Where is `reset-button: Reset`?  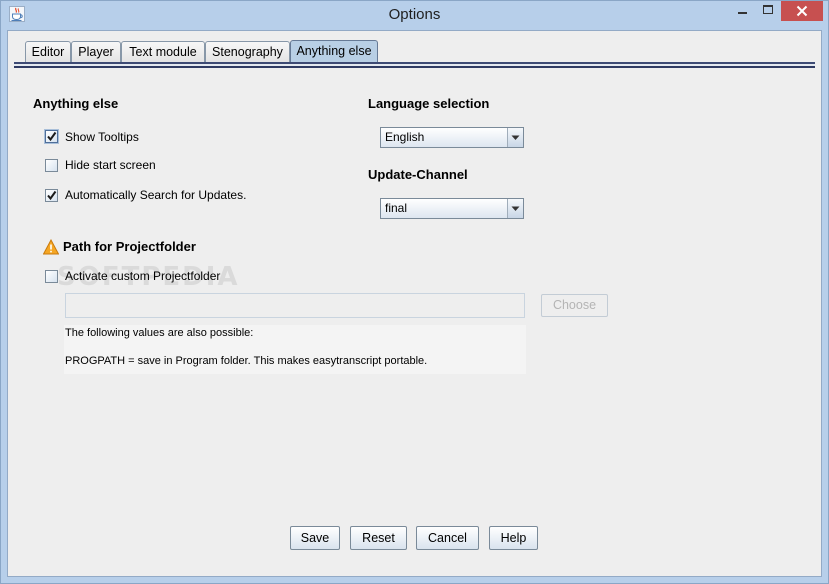 reset-button: Reset is located at coordinates (378, 538).